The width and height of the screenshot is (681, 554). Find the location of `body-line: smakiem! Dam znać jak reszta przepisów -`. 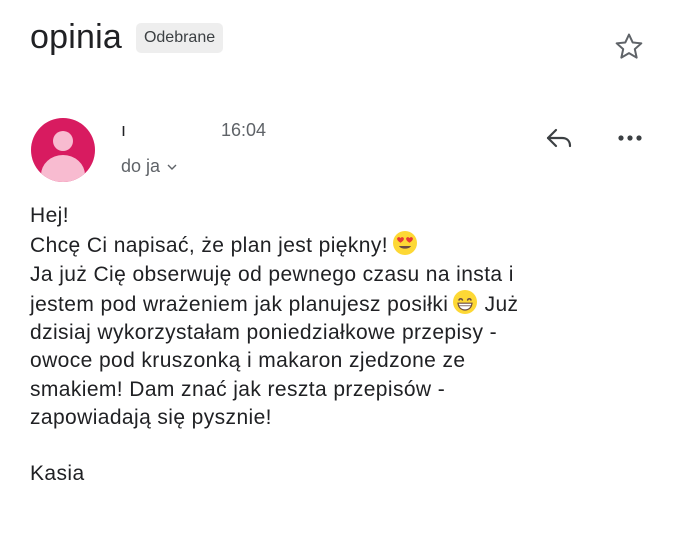

body-line: smakiem! Dam znać jak reszta przepisów - is located at coordinates (238, 389).